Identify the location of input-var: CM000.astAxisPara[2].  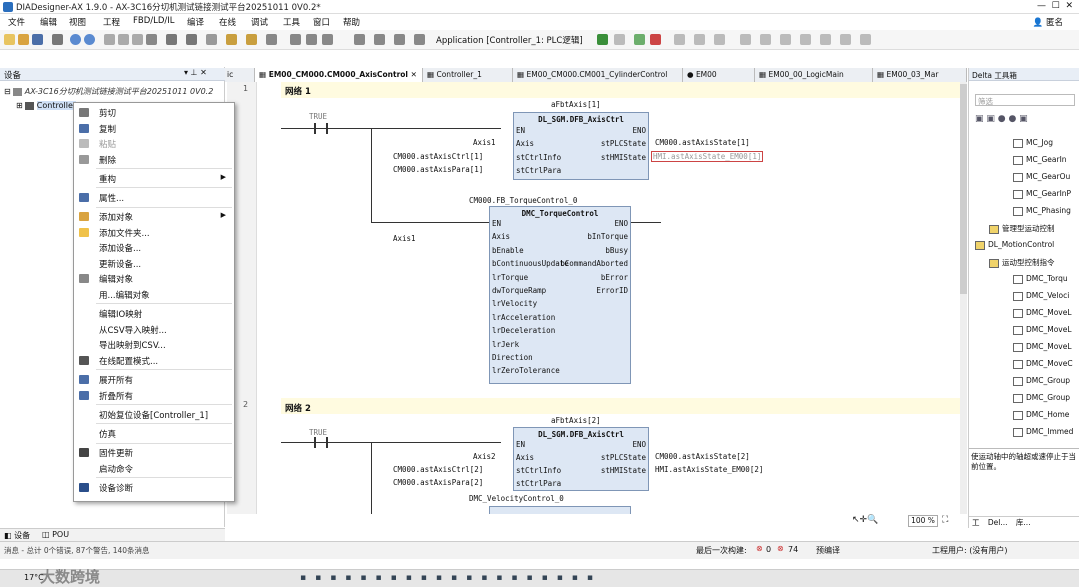
(438, 482).